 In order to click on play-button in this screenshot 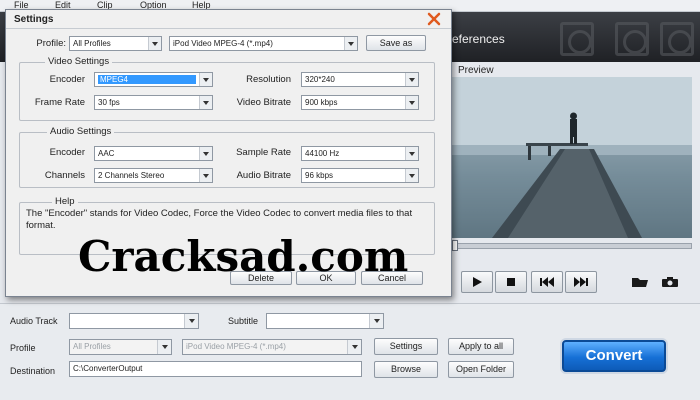, I will do `click(477, 282)`.